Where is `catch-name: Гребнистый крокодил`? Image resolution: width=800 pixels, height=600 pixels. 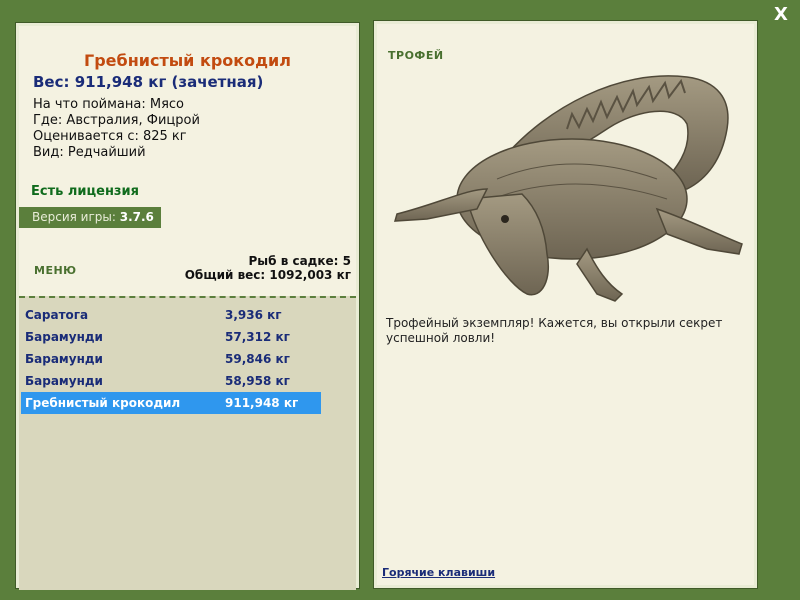
catch-name: Гребнистый крокодил is located at coordinates (103, 403).